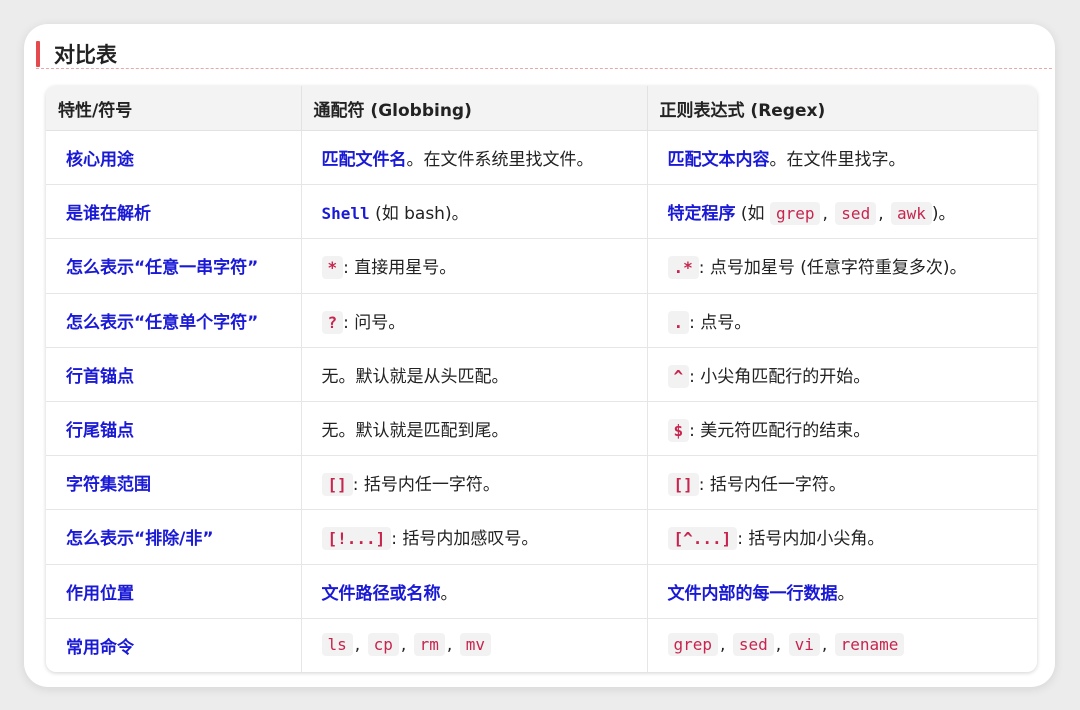 Image resolution: width=1080 pixels, height=710 pixels. What do you see at coordinates (678, 431) in the screenshot?
I see `code-token: $` at bounding box center [678, 431].